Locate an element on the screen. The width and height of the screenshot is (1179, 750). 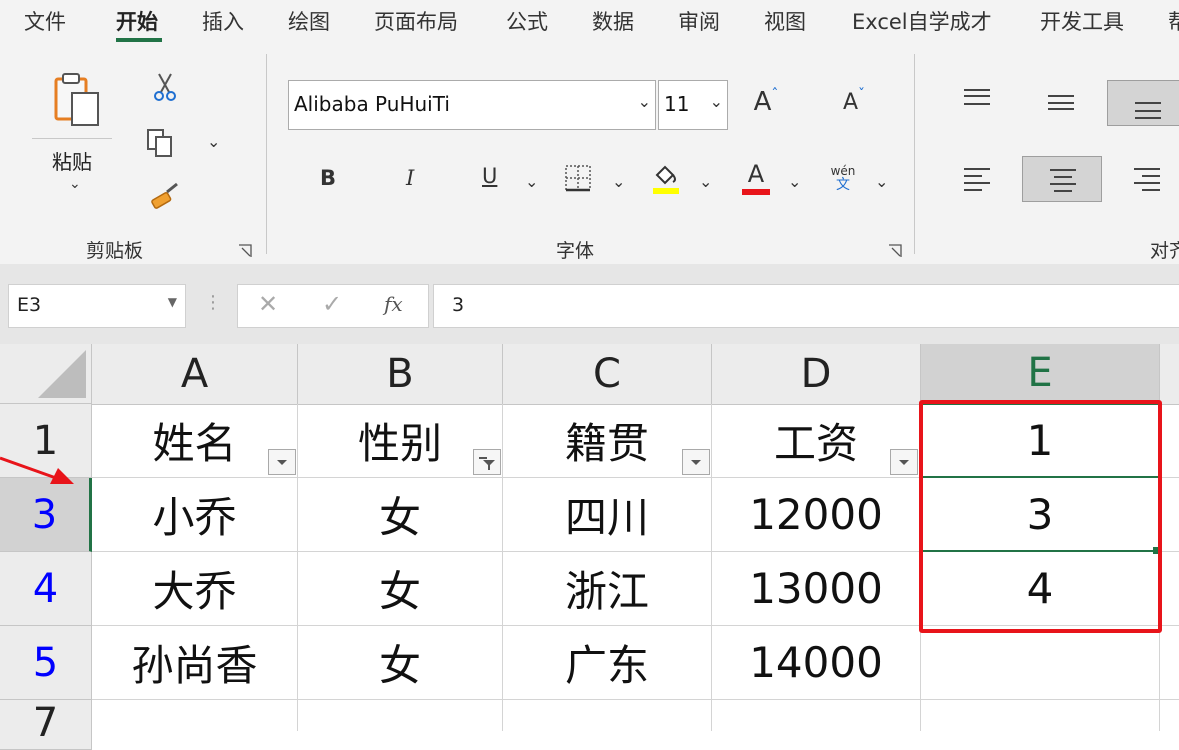
cell-a5: 孙尚香 is located at coordinates (195, 663).